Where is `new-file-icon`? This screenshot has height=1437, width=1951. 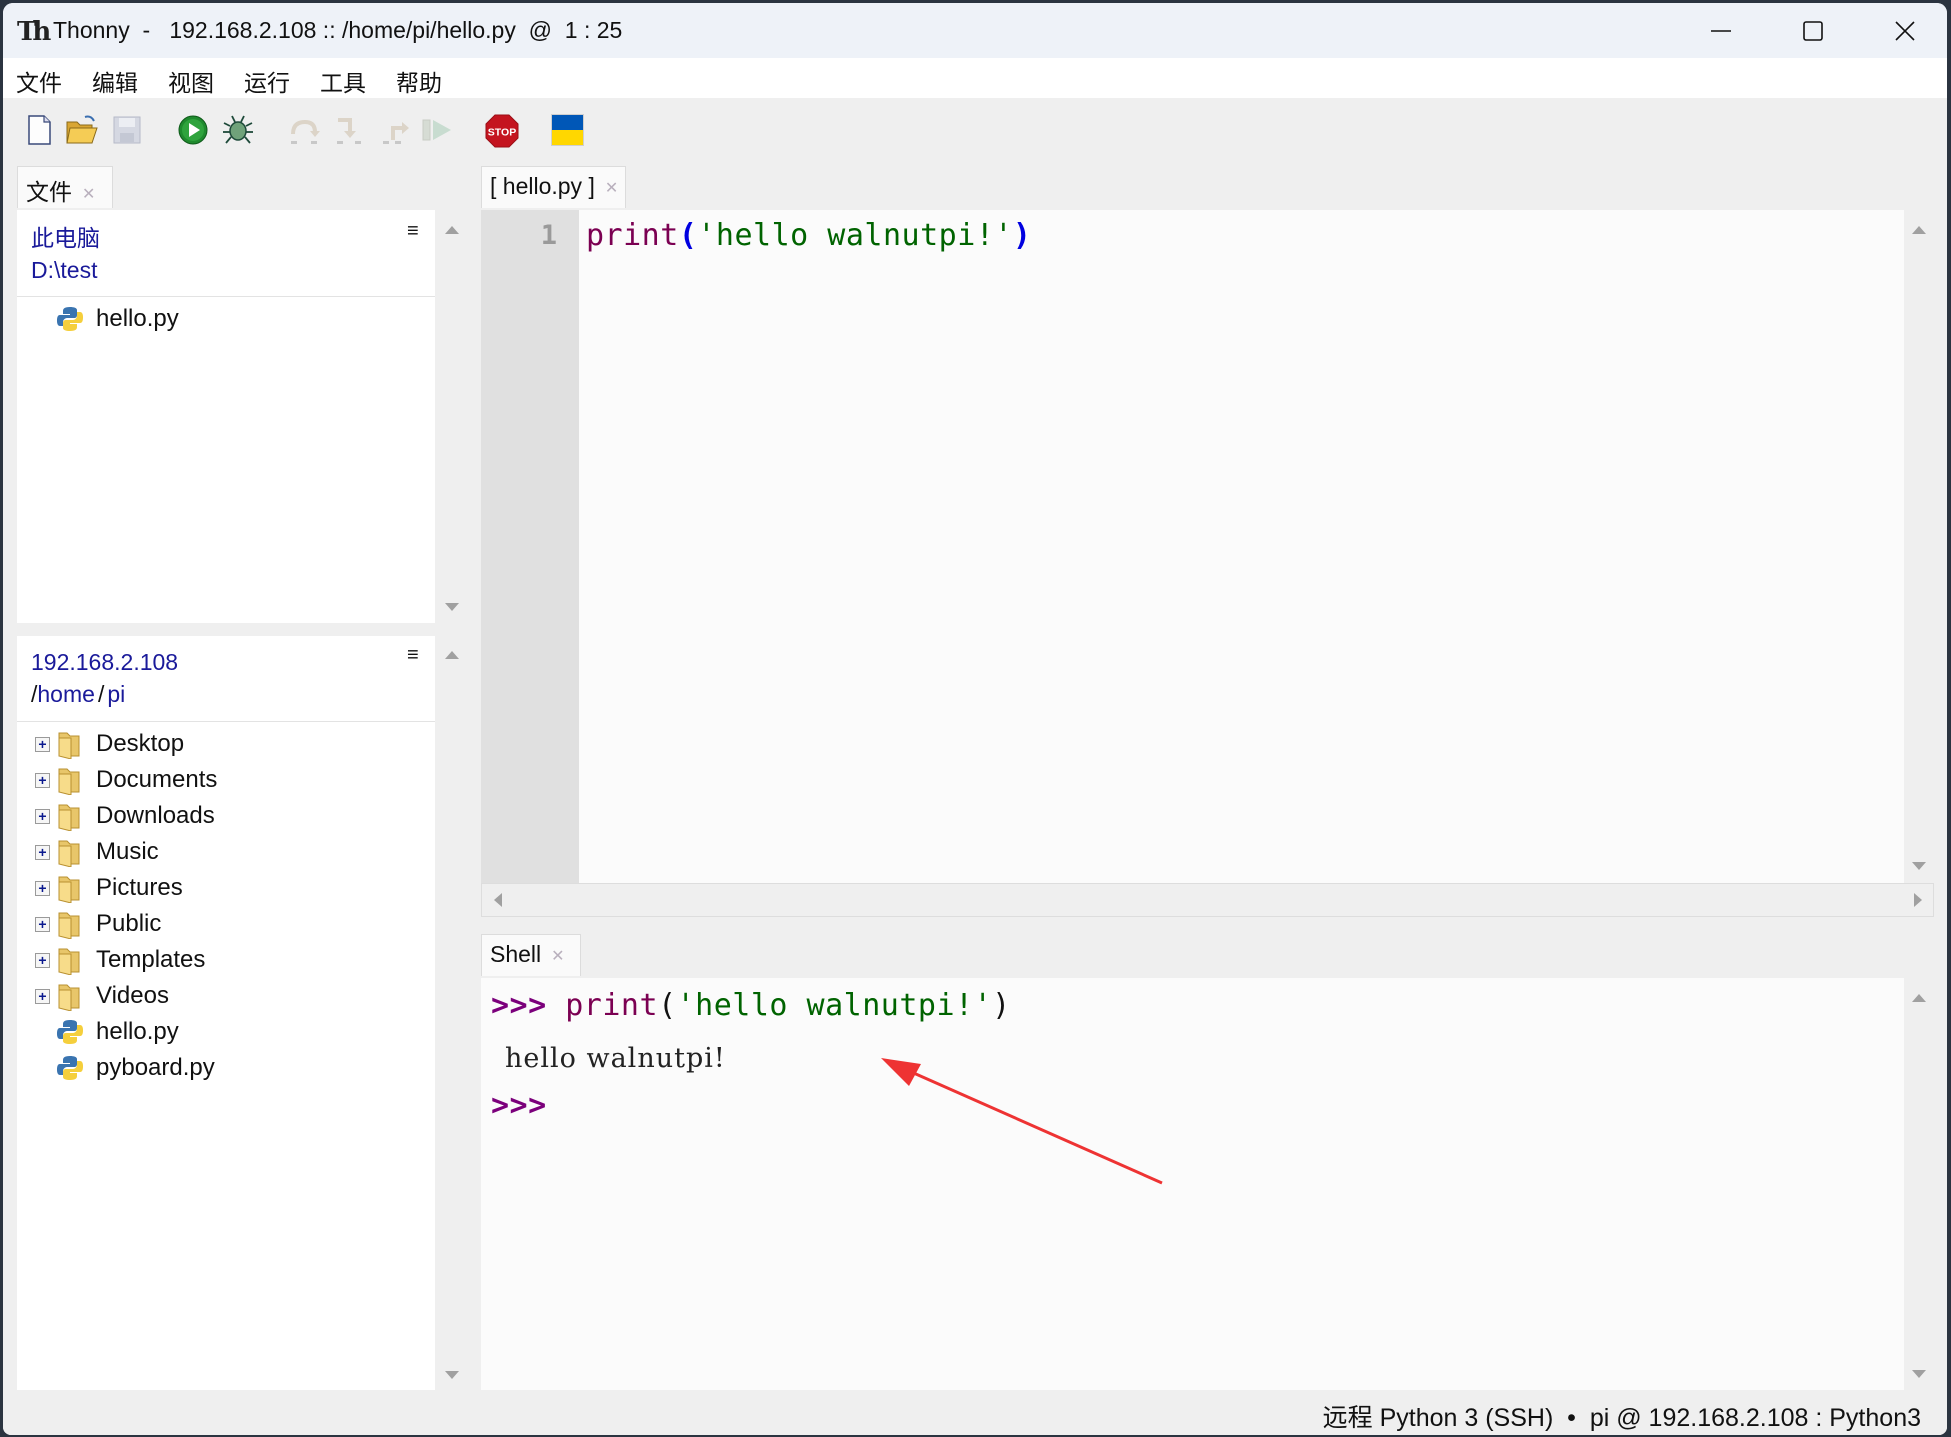
new-file-icon is located at coordinates (39, 130).